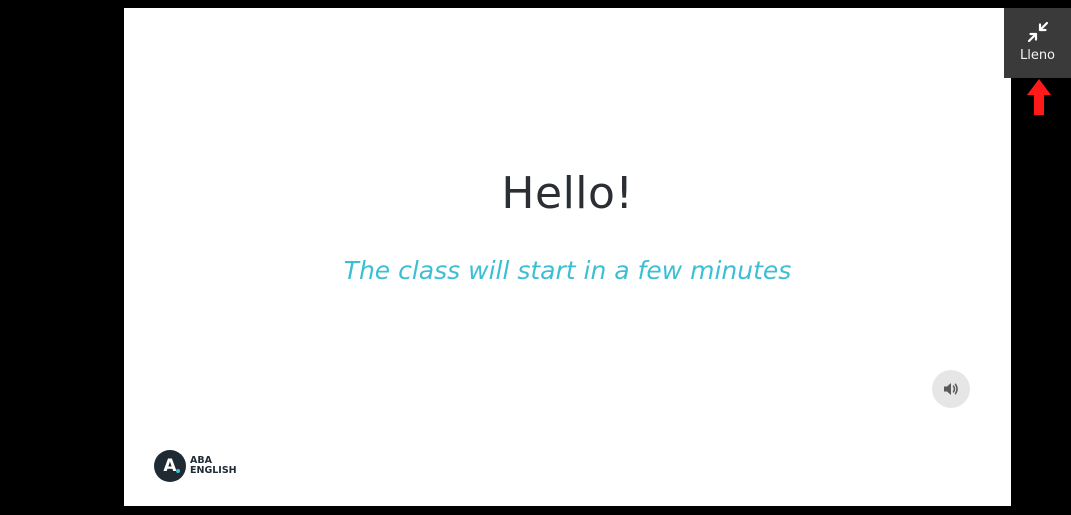 This screenshot has width=1071, height=515. I want to click on exit-fullscreen-button: Lleno, so click(1037, 43).